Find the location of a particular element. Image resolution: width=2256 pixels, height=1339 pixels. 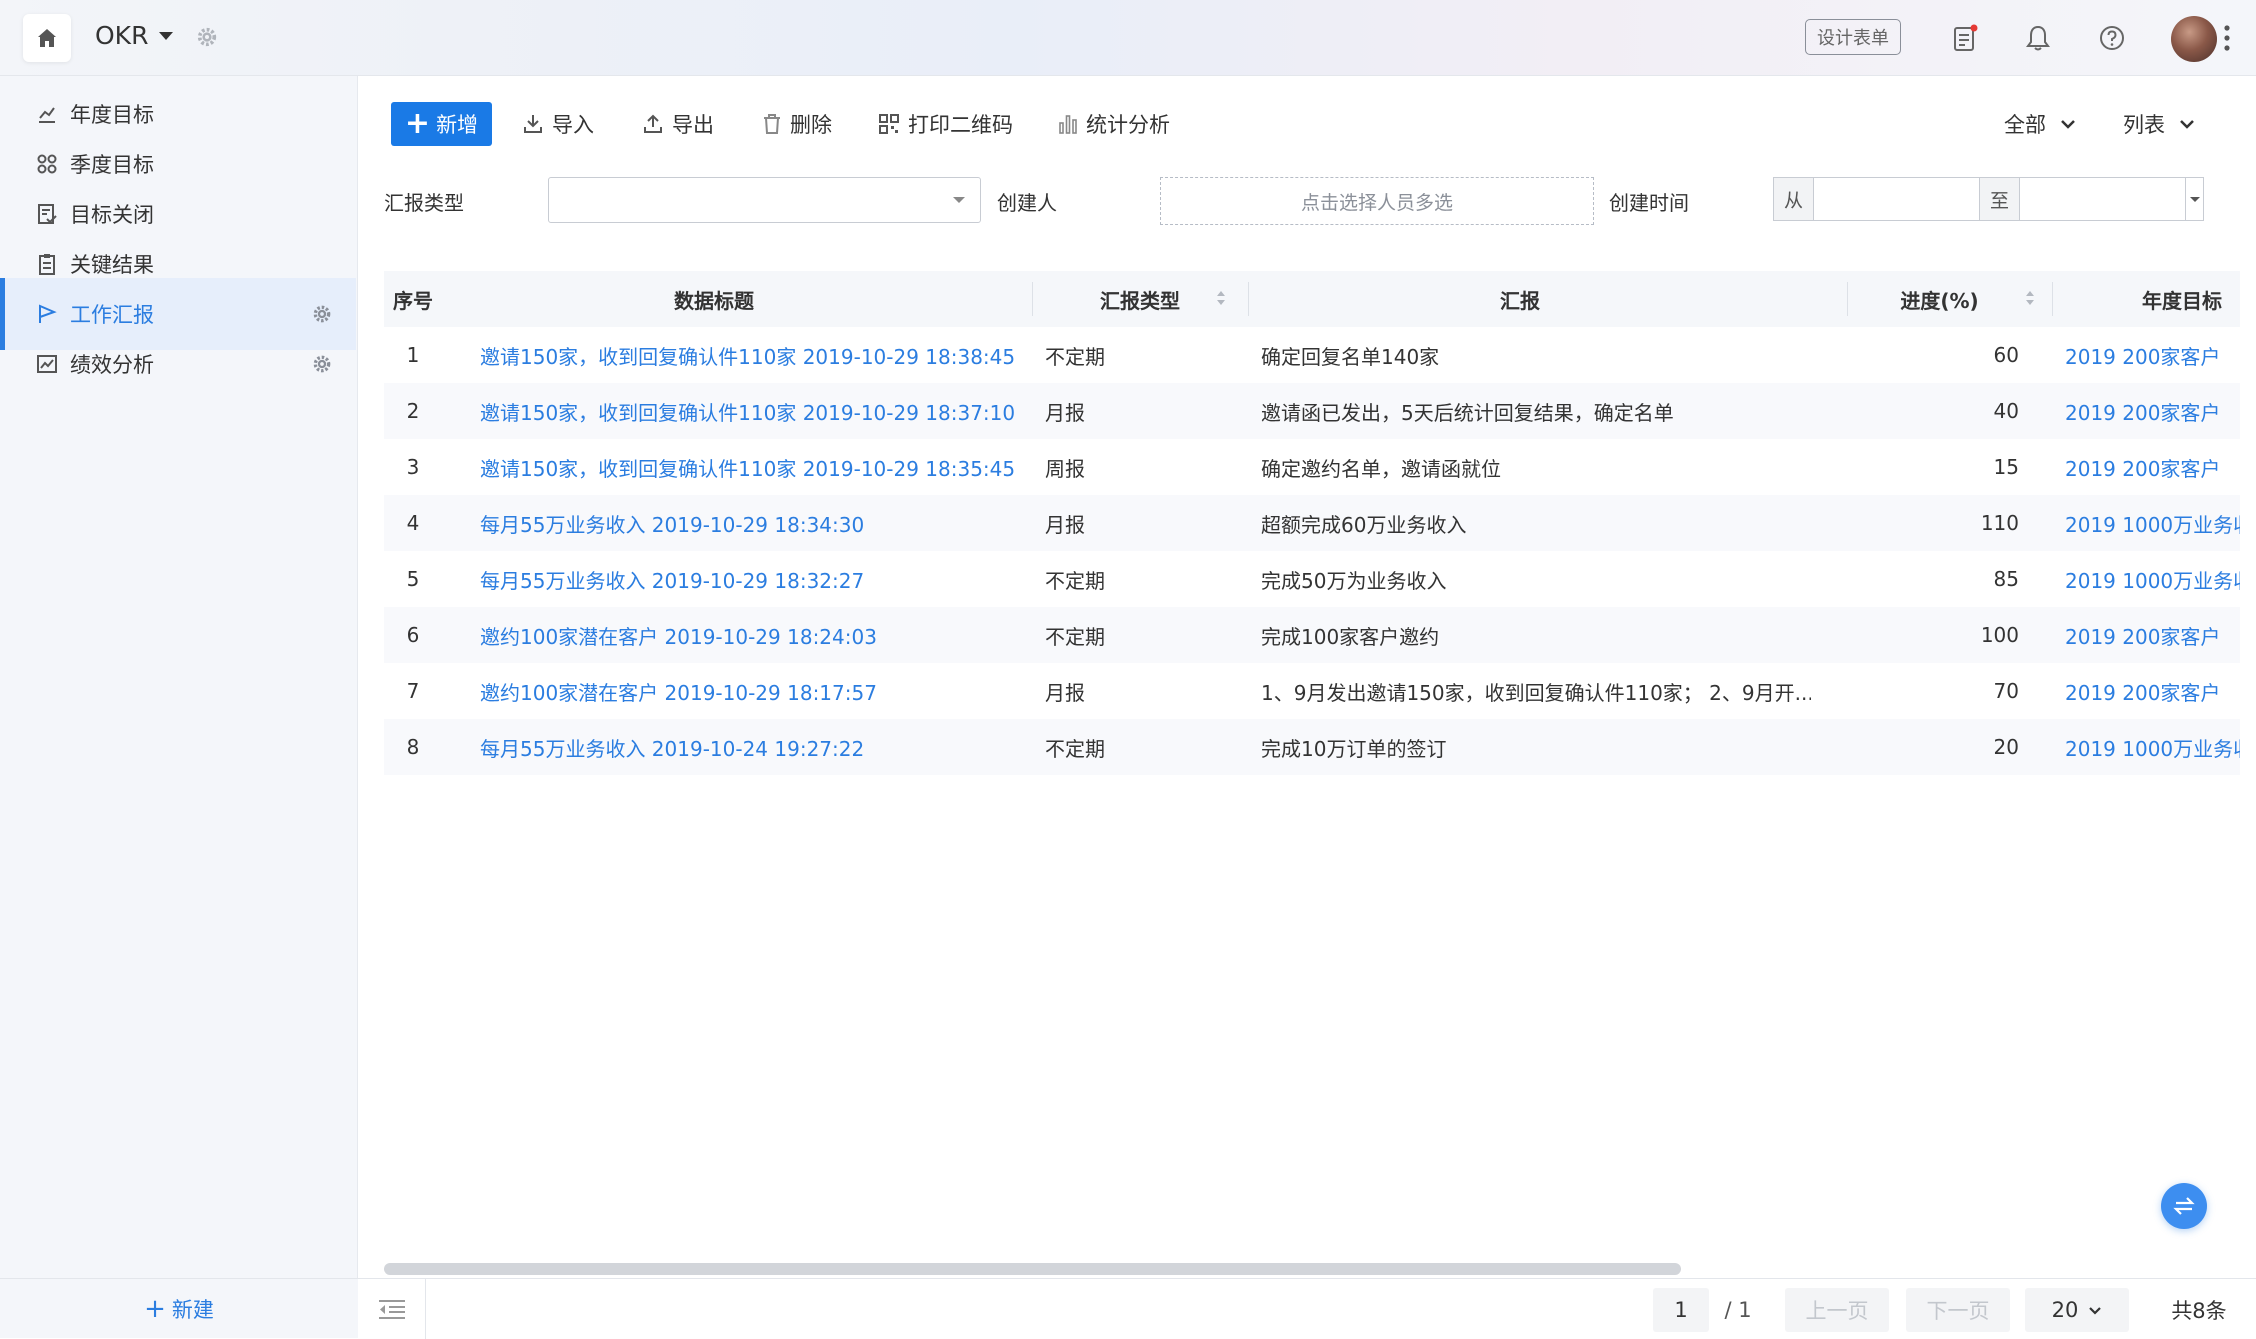

grid-icon is located at coordinates (47, 164).